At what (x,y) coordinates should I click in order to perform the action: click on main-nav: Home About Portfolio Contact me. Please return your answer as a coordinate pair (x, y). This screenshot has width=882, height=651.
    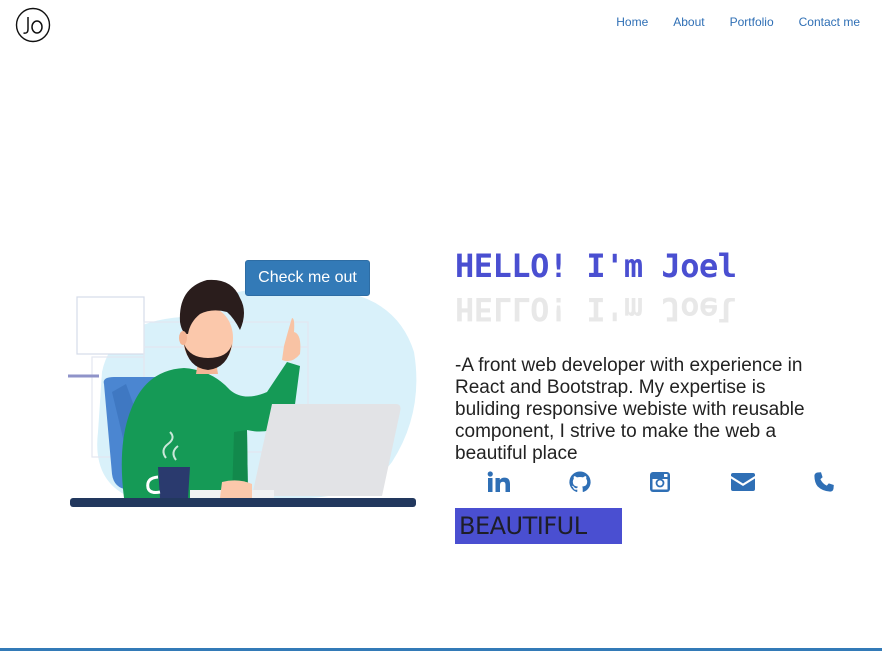
    Looking at the image, I should click on (725, 22).